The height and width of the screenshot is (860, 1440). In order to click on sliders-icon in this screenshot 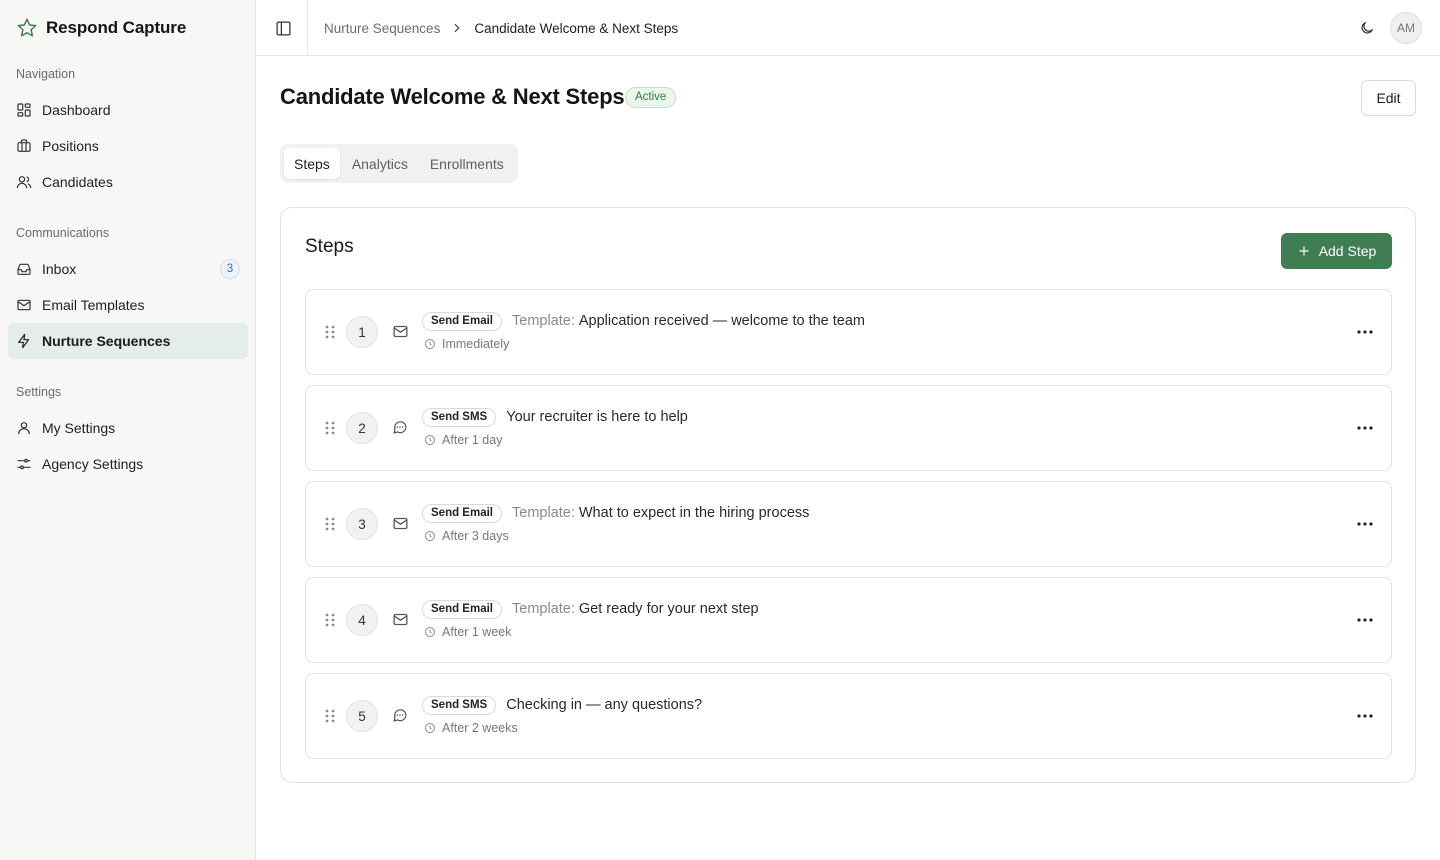, I will do `click(24, 464)`.